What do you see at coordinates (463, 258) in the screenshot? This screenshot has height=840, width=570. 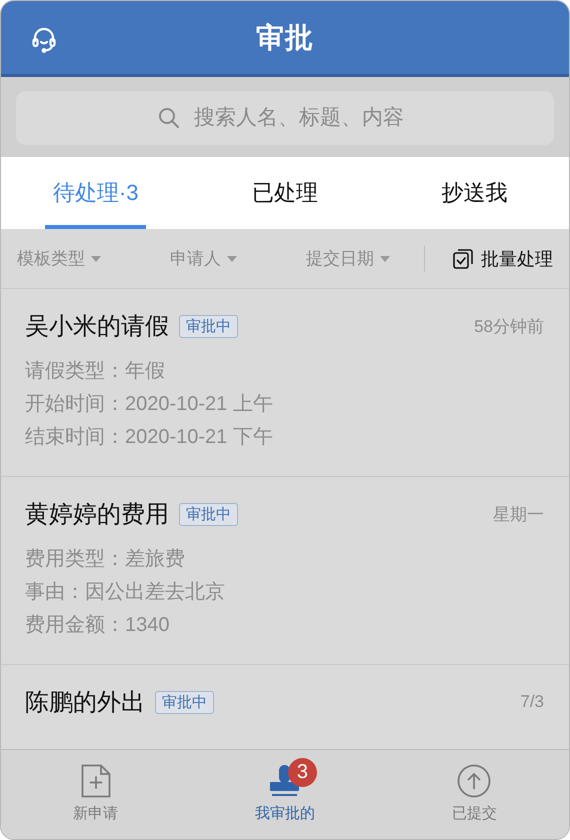 I see `checklist-icon` at bounding box center [463, 258].